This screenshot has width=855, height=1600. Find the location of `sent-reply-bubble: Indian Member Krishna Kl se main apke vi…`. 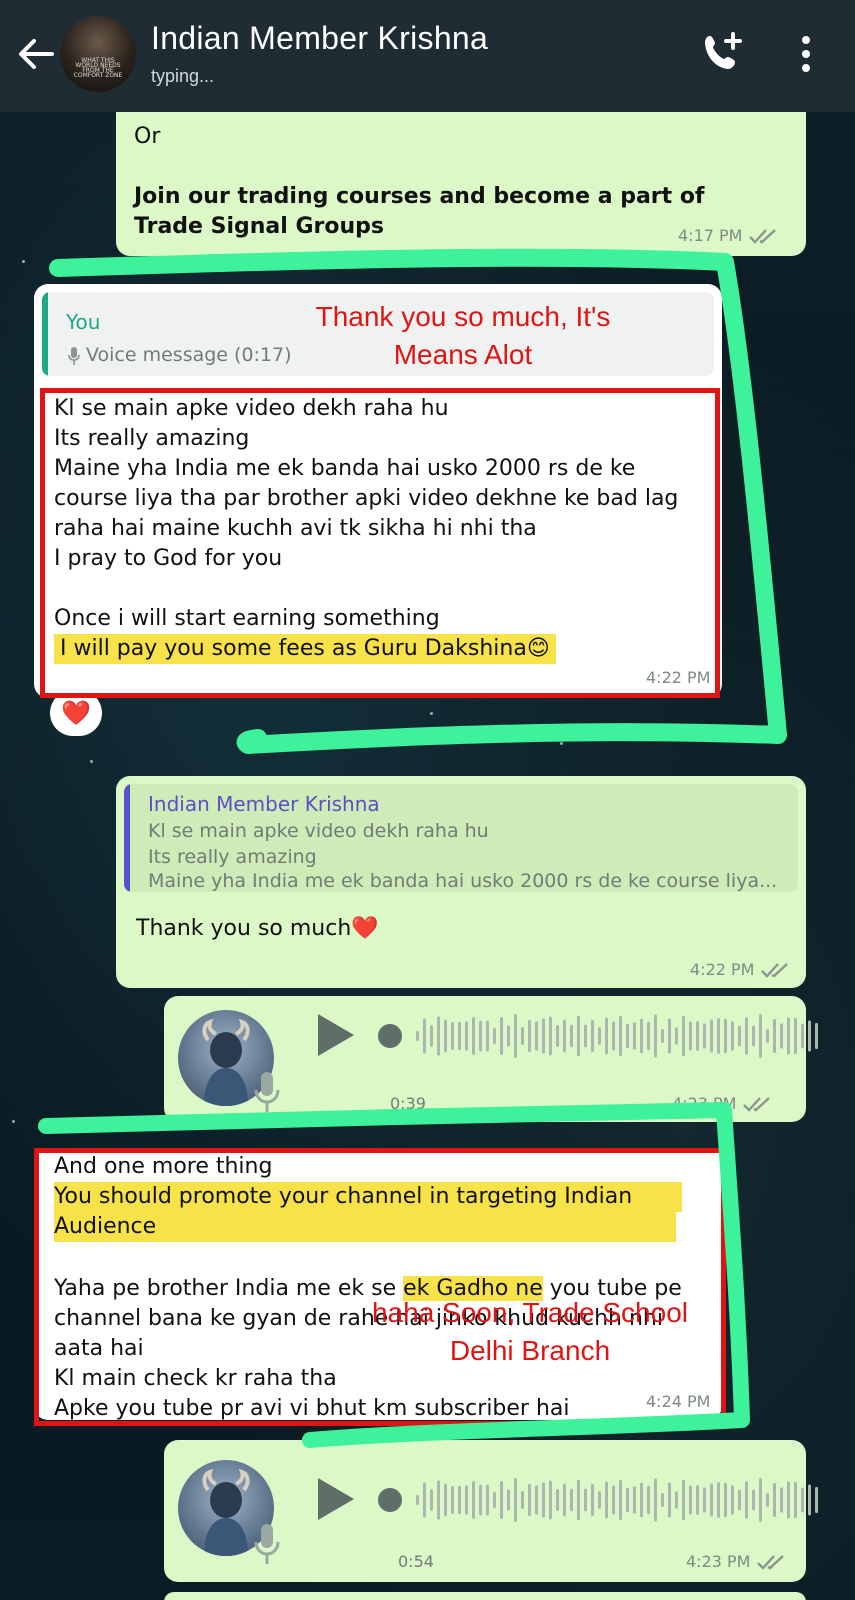

sent-reply-bubble: Indian Member Krishna Kl se main apke vi… is located at coordinates (461, 882).